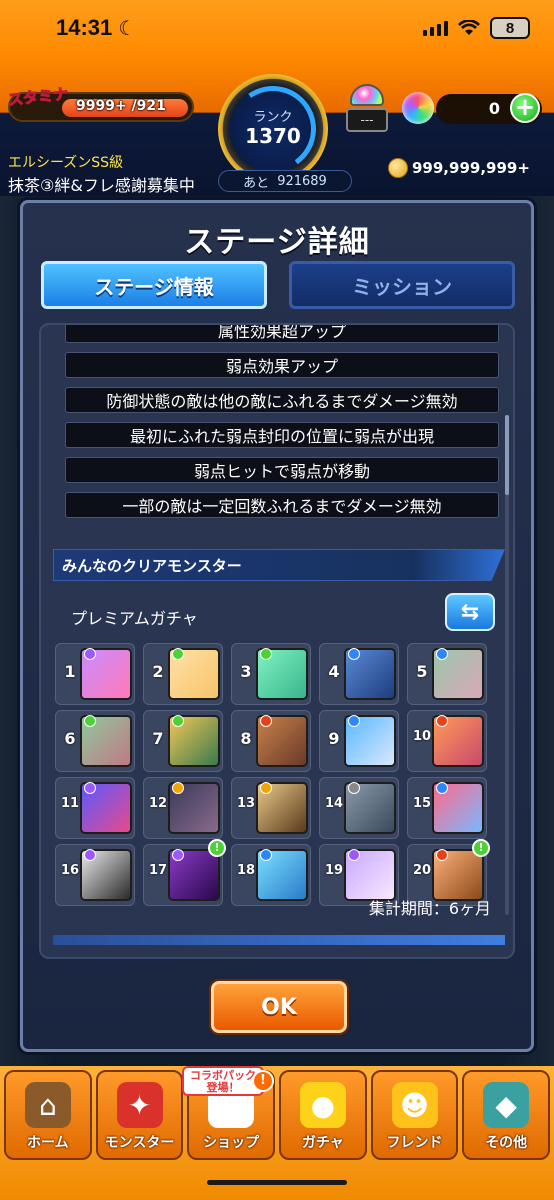  I want to click on gimmick-item: 一部の敵は一定回数ふれるまでダメージ無効, so click(282, 505).